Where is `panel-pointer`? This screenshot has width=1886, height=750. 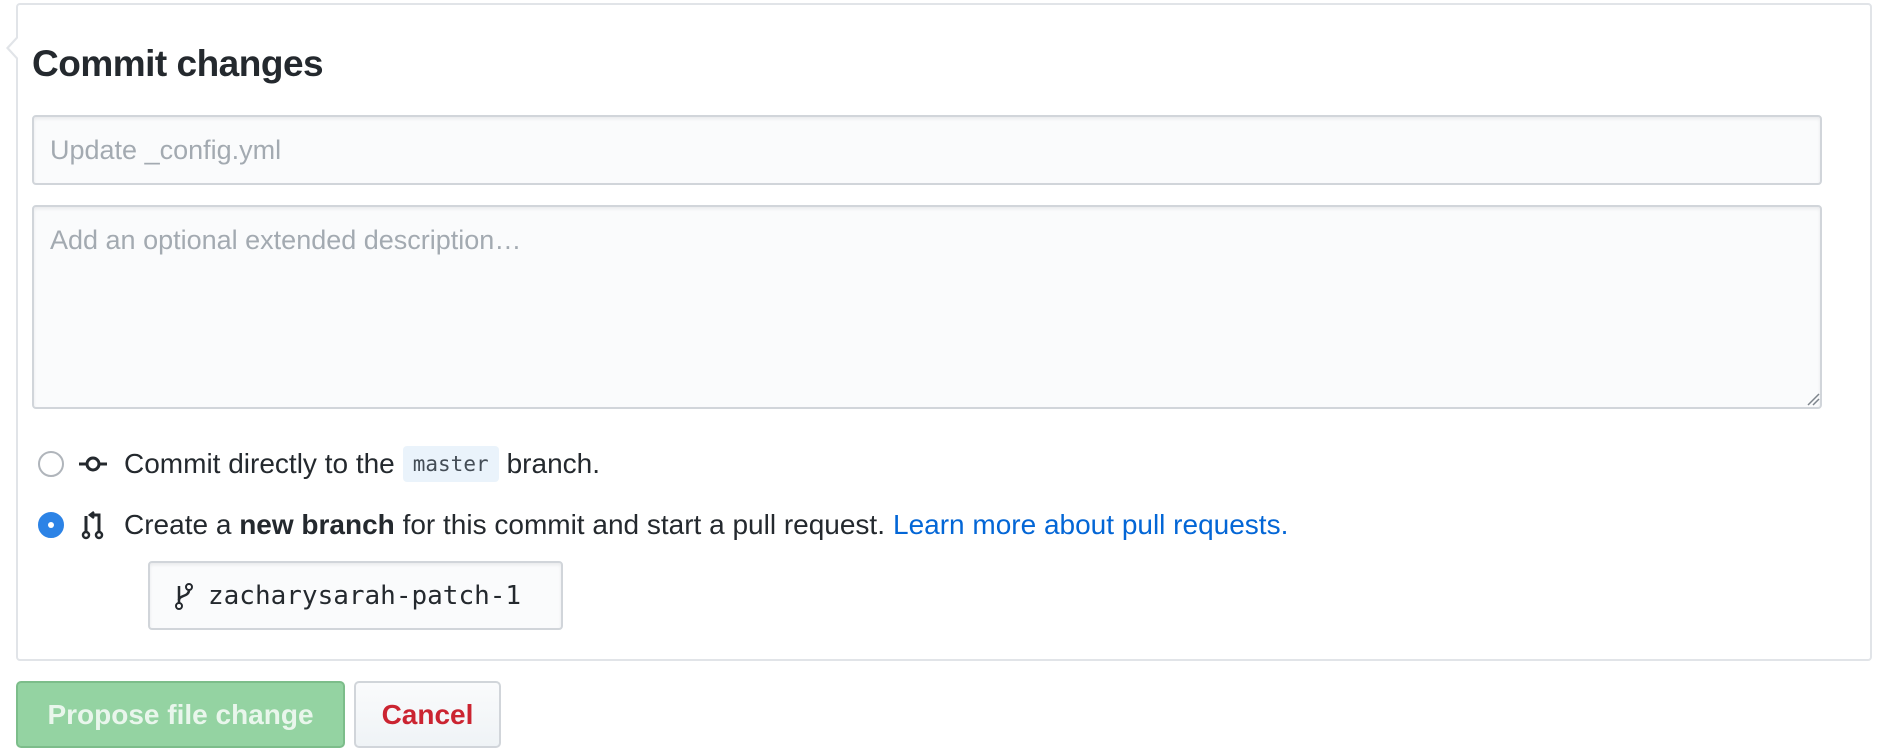 panel-pointer is located at coordinates (12, 48).